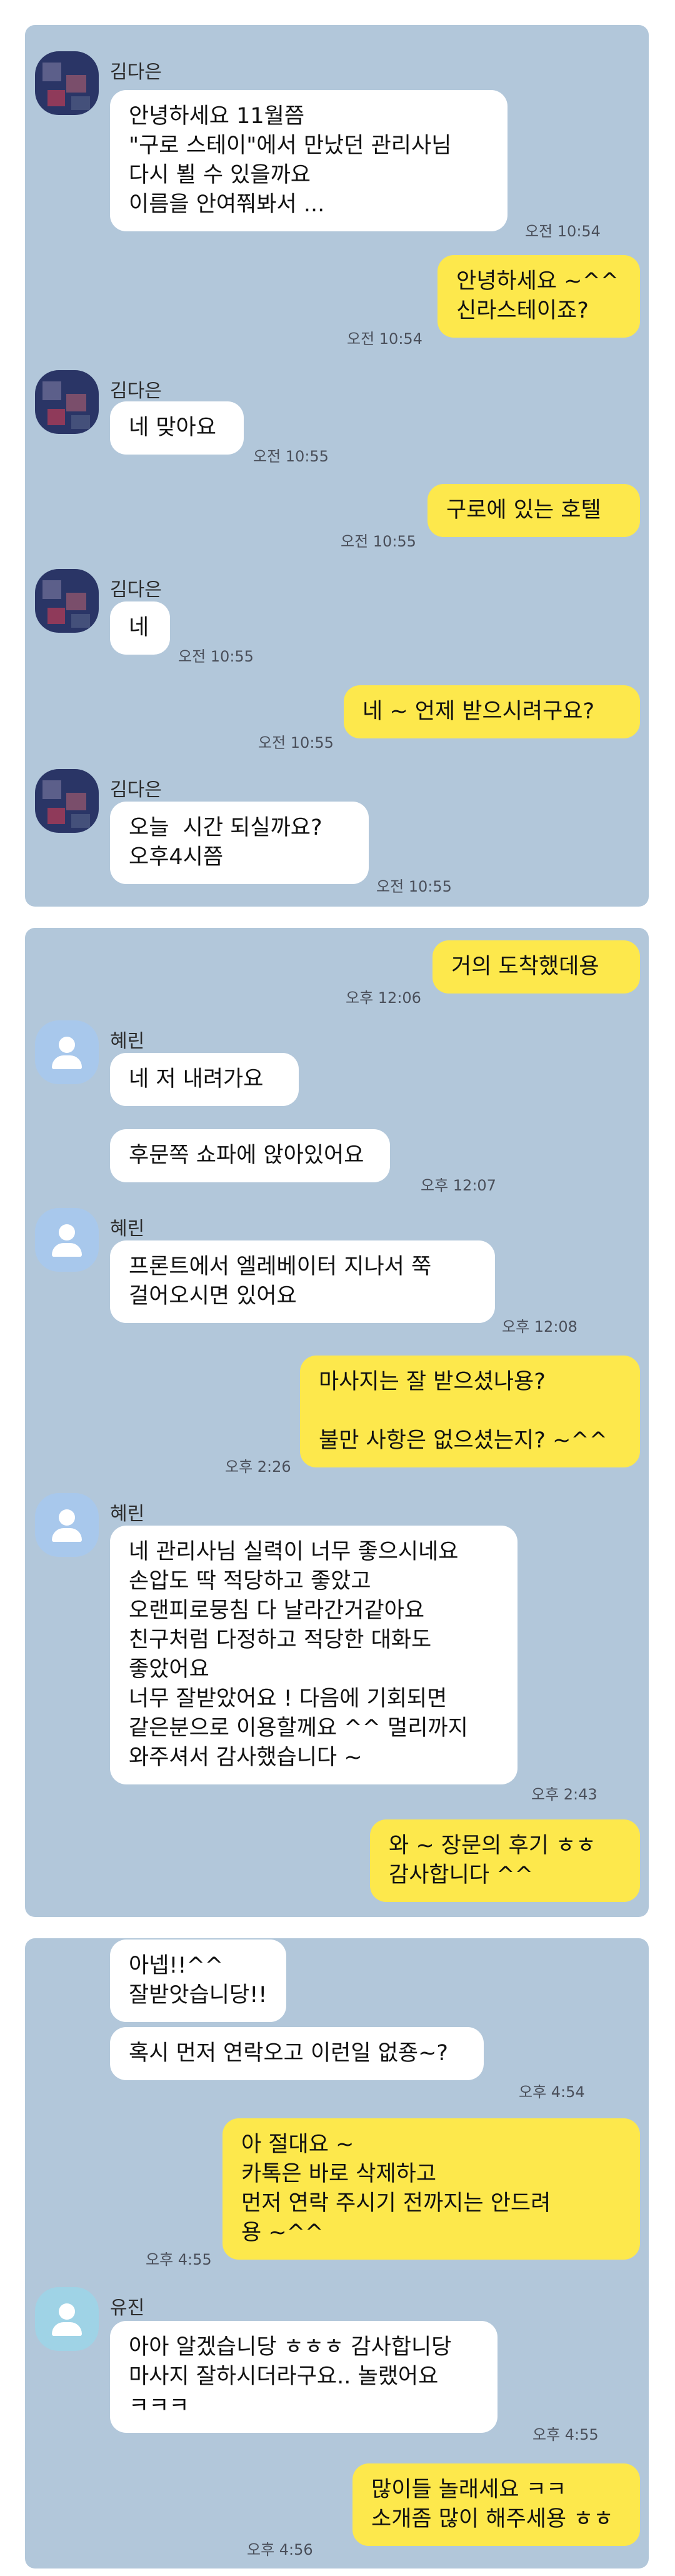 This screenshot has height=2576, width=675. Describe the element at coordinates (492, 711) in the screenshot. I see `message-bubble-outgoing: 네 ~ 언제 받으시려구요?` at that location.